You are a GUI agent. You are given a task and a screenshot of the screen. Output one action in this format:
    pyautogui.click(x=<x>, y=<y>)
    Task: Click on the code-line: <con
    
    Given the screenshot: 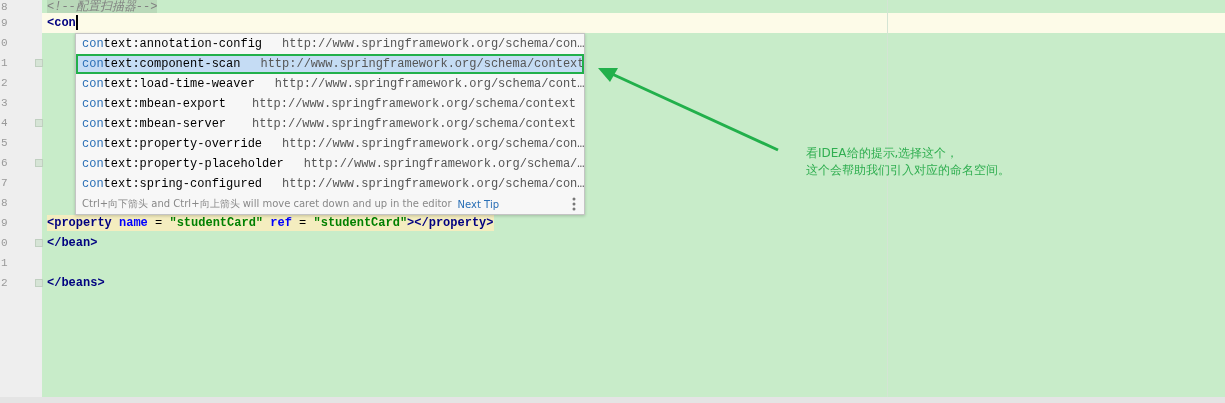 What is the action you would take?
    pyautogui.click(x=62, y=23)
    